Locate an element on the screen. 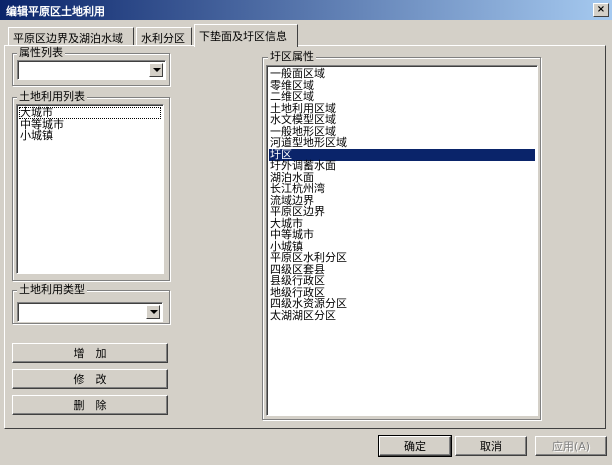  landuse-listbox: 大城市 中等城市 小城镇 is located at coordinates (90, 189).